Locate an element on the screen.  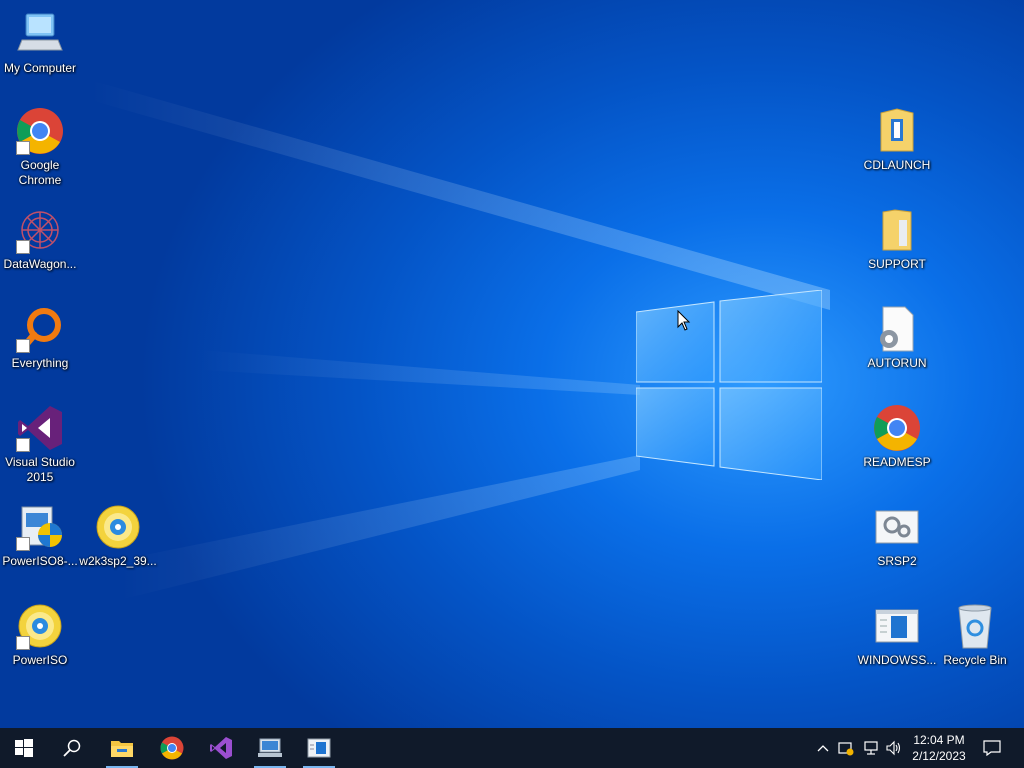
taskbar-network-app is located at coordinates (270, 748).